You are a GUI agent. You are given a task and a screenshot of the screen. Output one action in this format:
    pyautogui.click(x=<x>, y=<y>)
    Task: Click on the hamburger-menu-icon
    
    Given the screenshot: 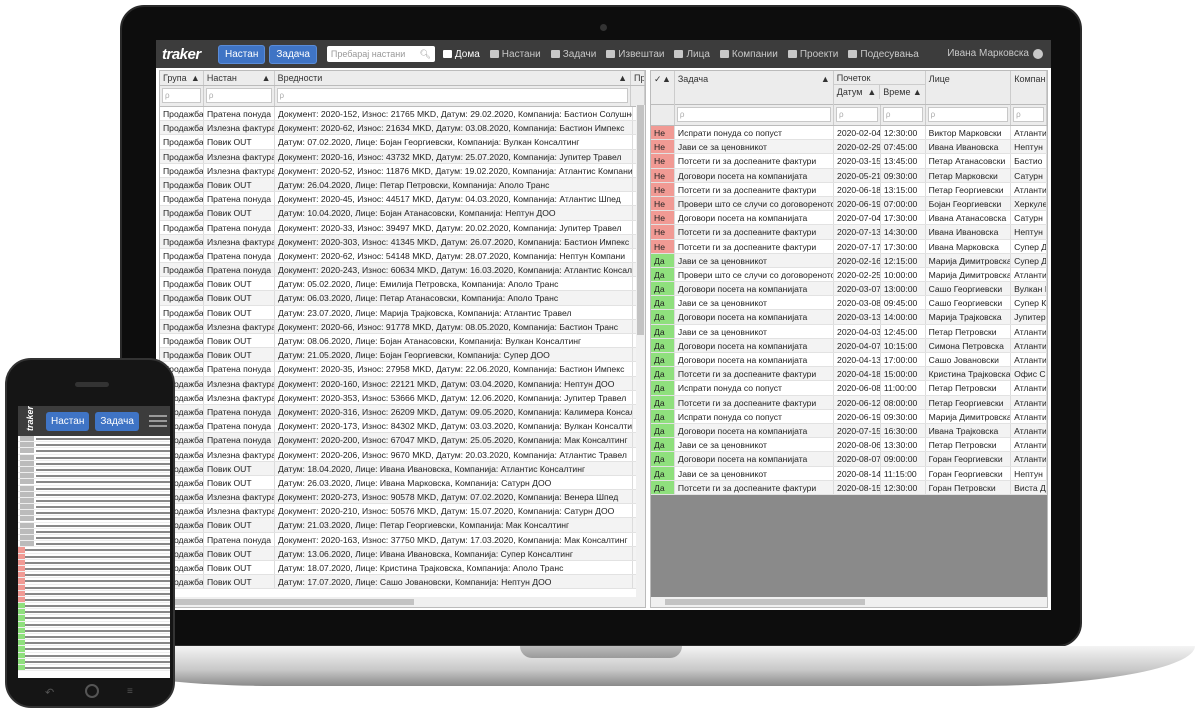 What is the action you would take?
    pyautogui.click(x=157, y=421)
    